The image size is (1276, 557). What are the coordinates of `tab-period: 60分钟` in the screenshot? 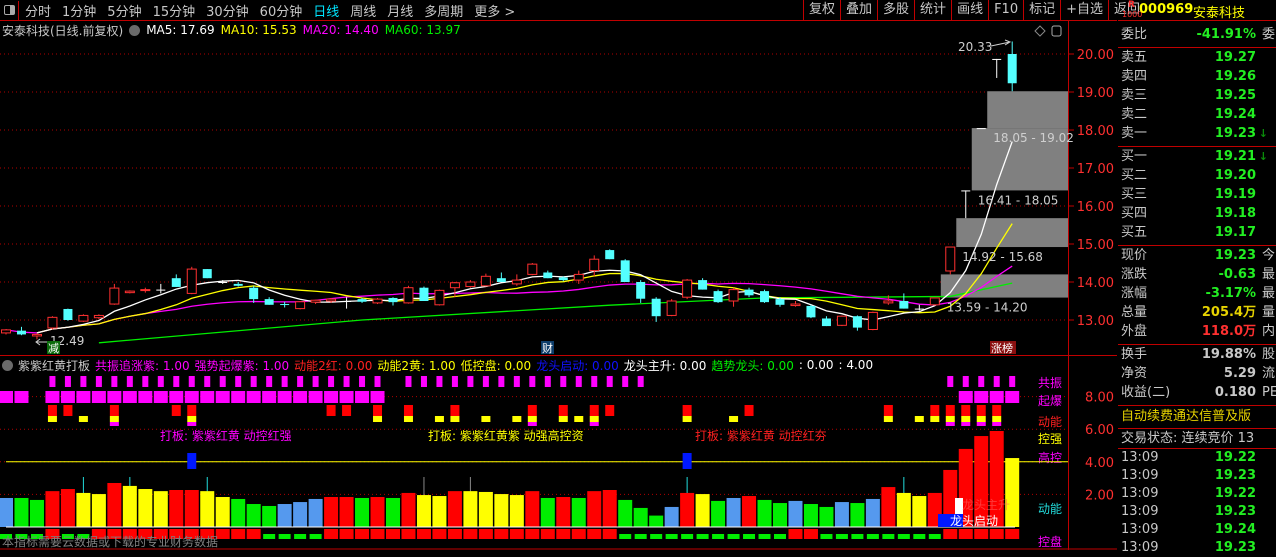 It's located at (281, 10).